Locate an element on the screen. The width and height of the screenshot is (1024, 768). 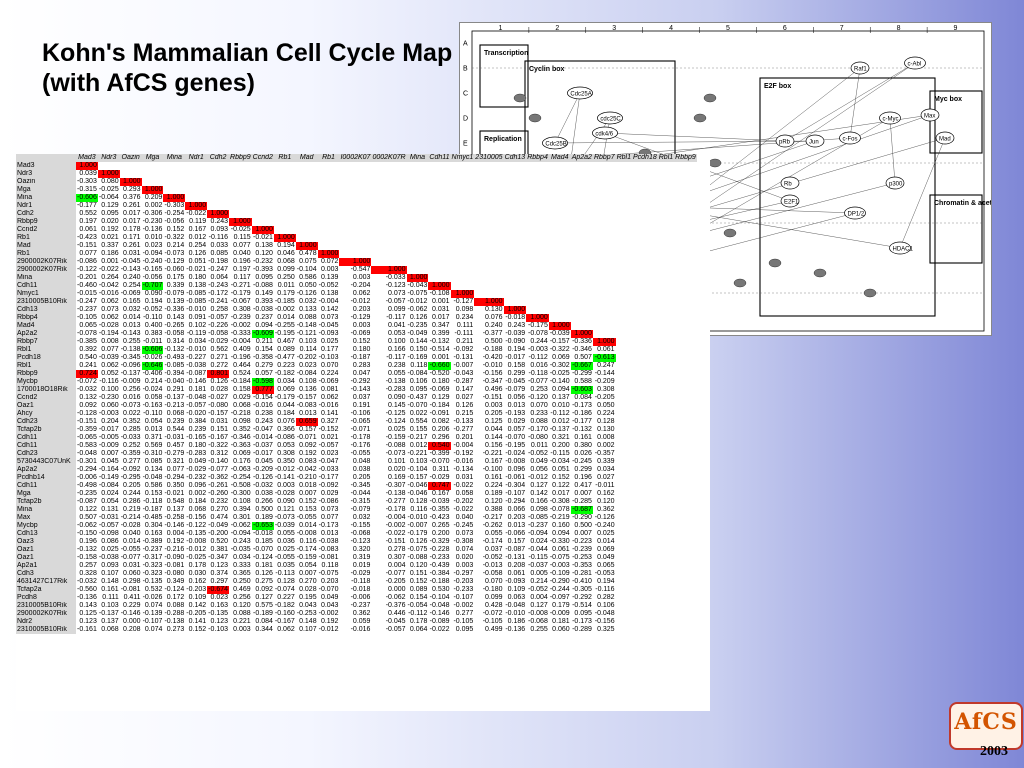
matrix-cell: 0.530 is located at coordinates (440, 589).